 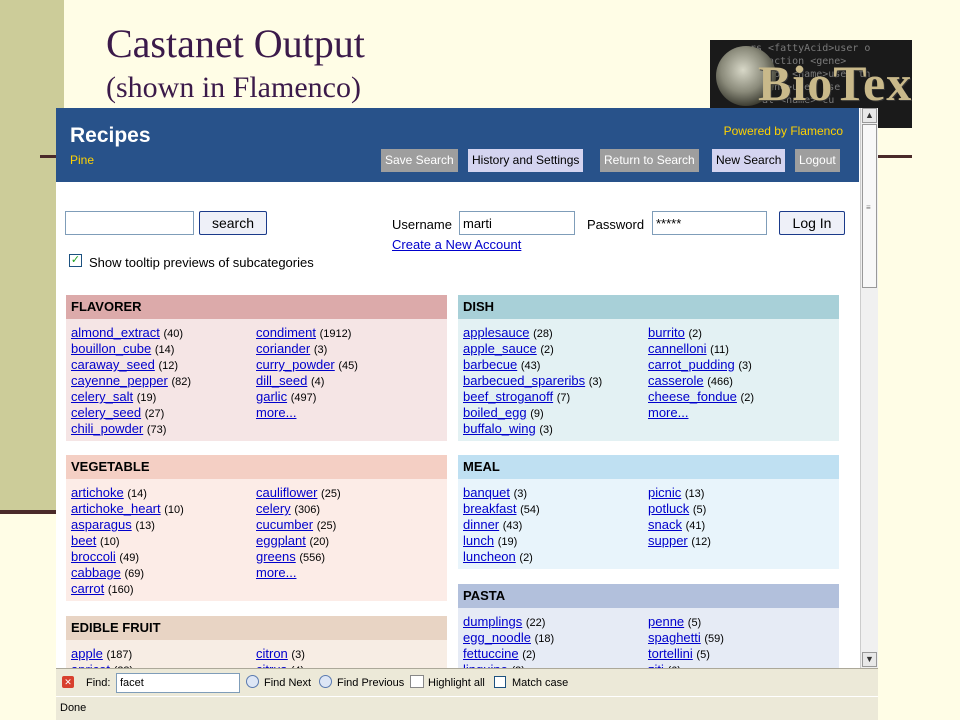 I want to click on close-find-bar-icon: ✕, so click(x=68, y=682).